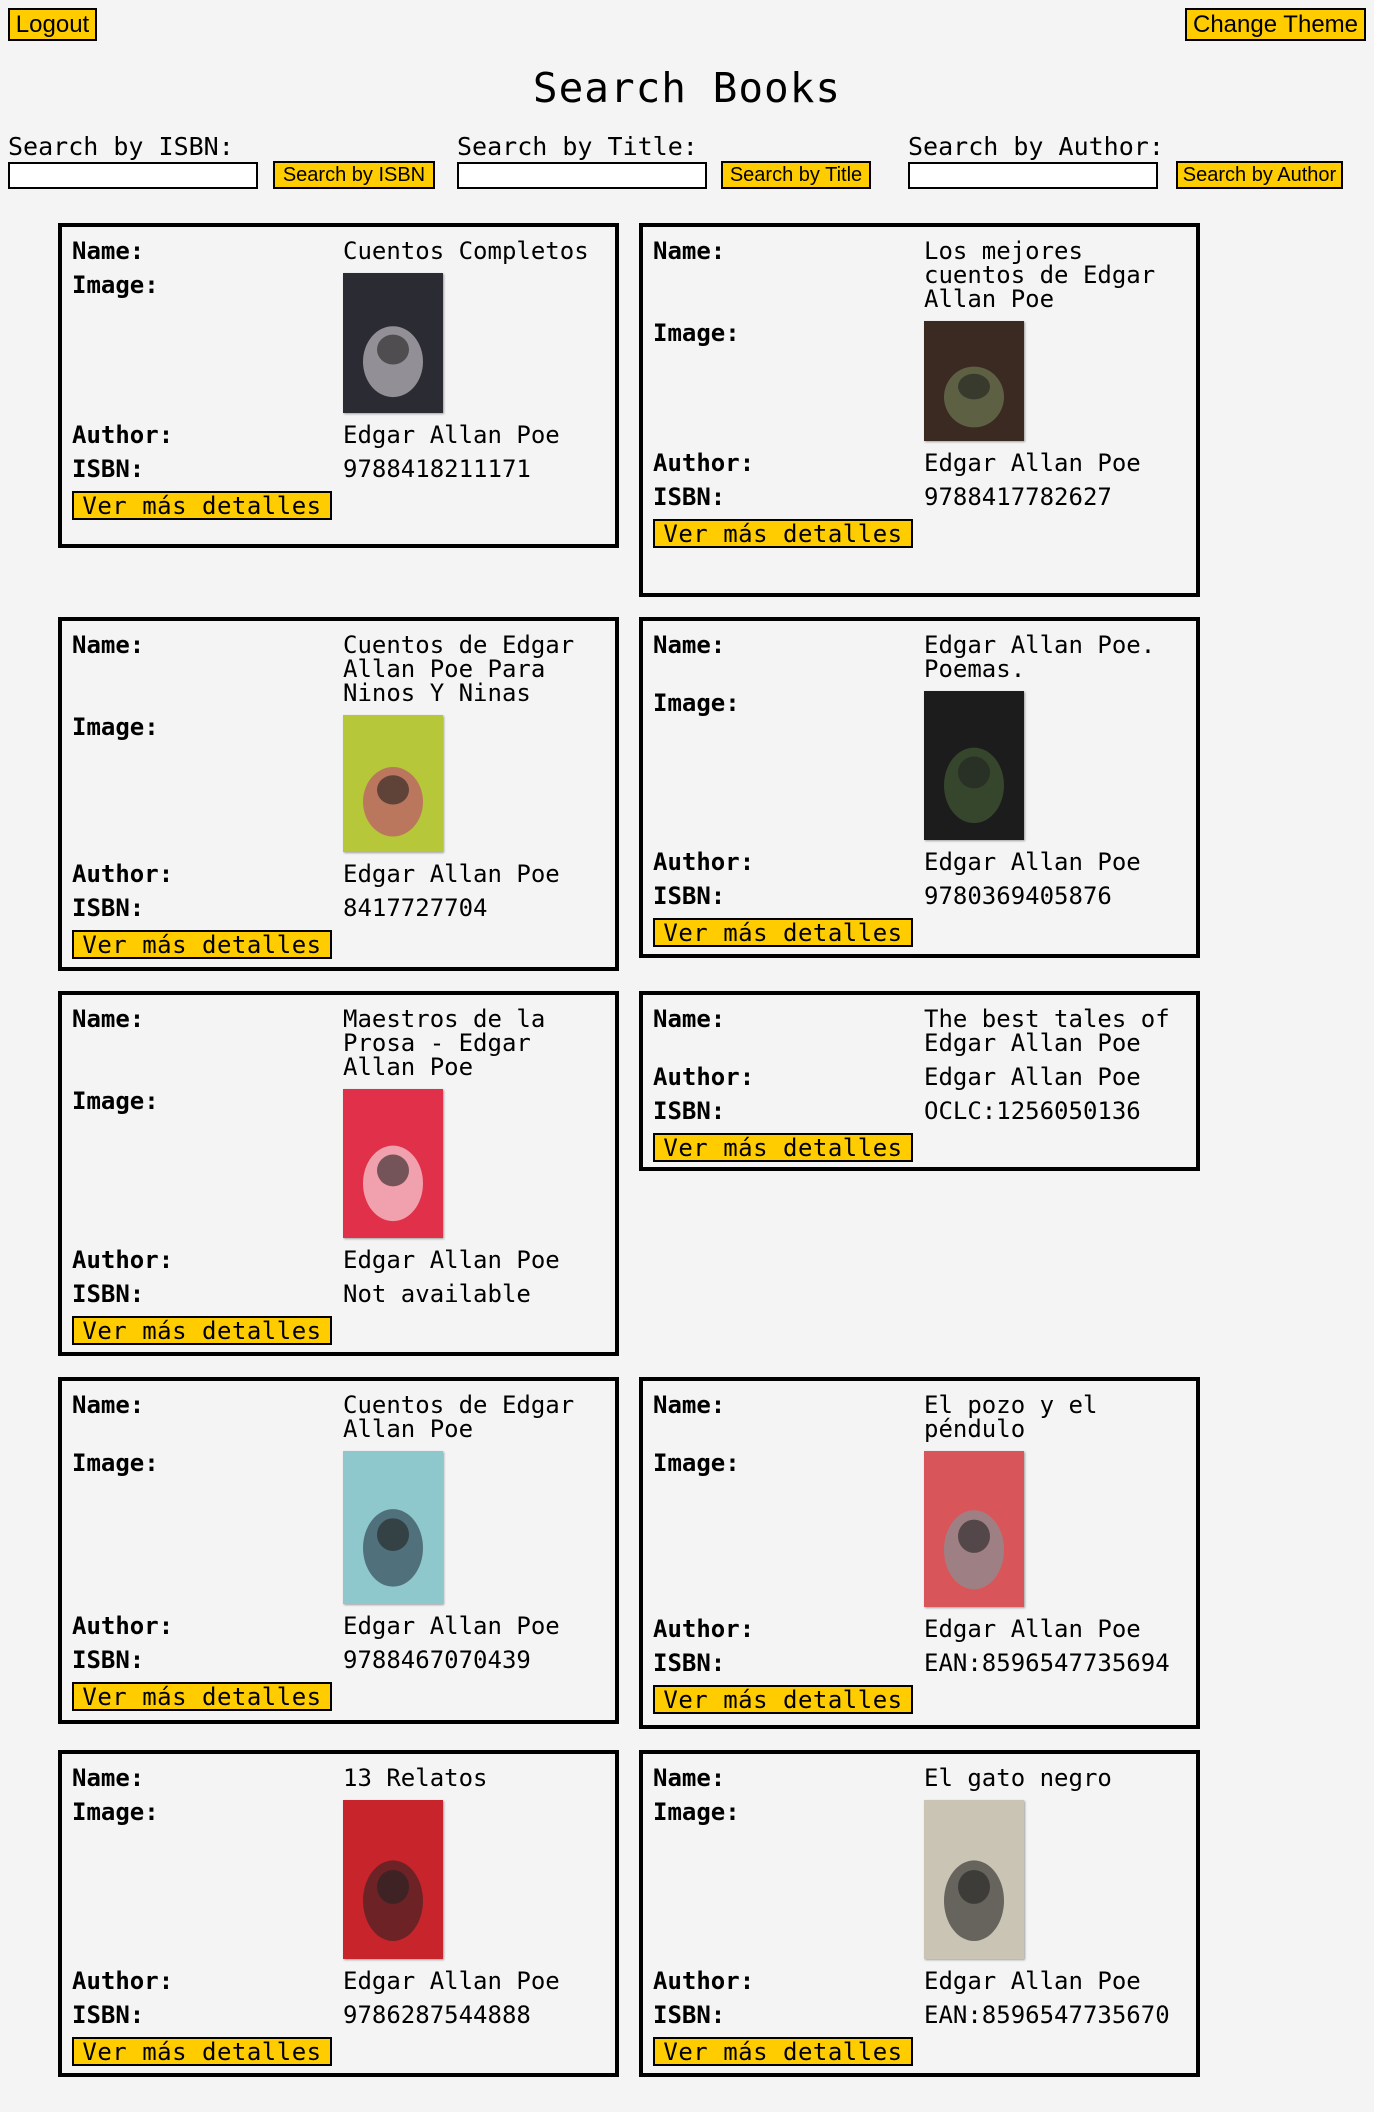 The width and height of the screenshot is (1374, 2112). Describe the element at coordinates (437, 469) in the screenshot. I see `book-isbn: 9788418211171` at that location.